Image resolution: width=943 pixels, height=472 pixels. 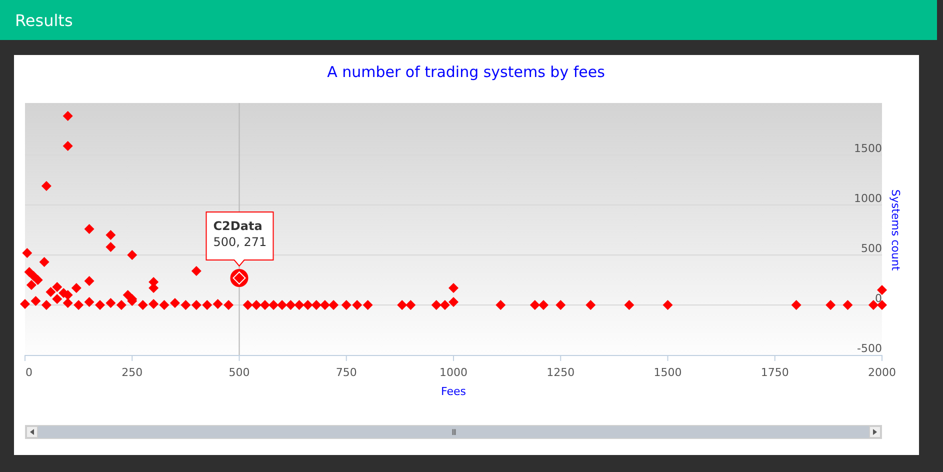 What do you see at coordinates (868, 148) in the screenshot?
I see `y-tick-label: 1500` at bounding box center [868, 148].